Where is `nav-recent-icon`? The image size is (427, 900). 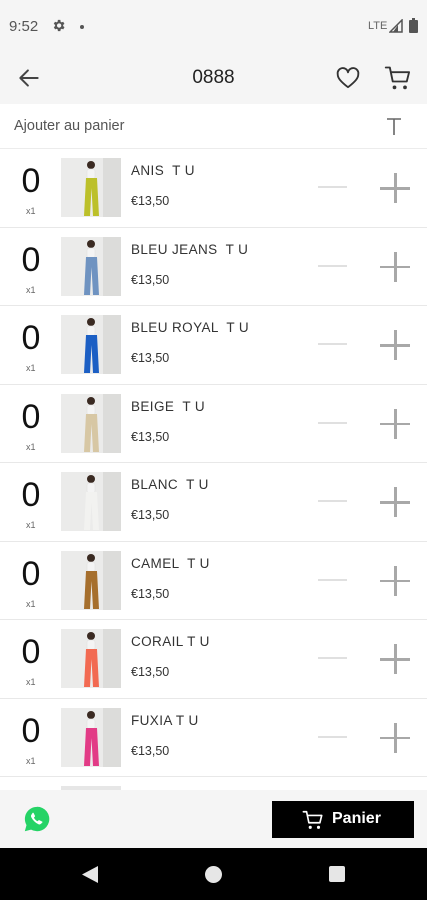
nav-recent-icon is located at coordinates (337, 874).